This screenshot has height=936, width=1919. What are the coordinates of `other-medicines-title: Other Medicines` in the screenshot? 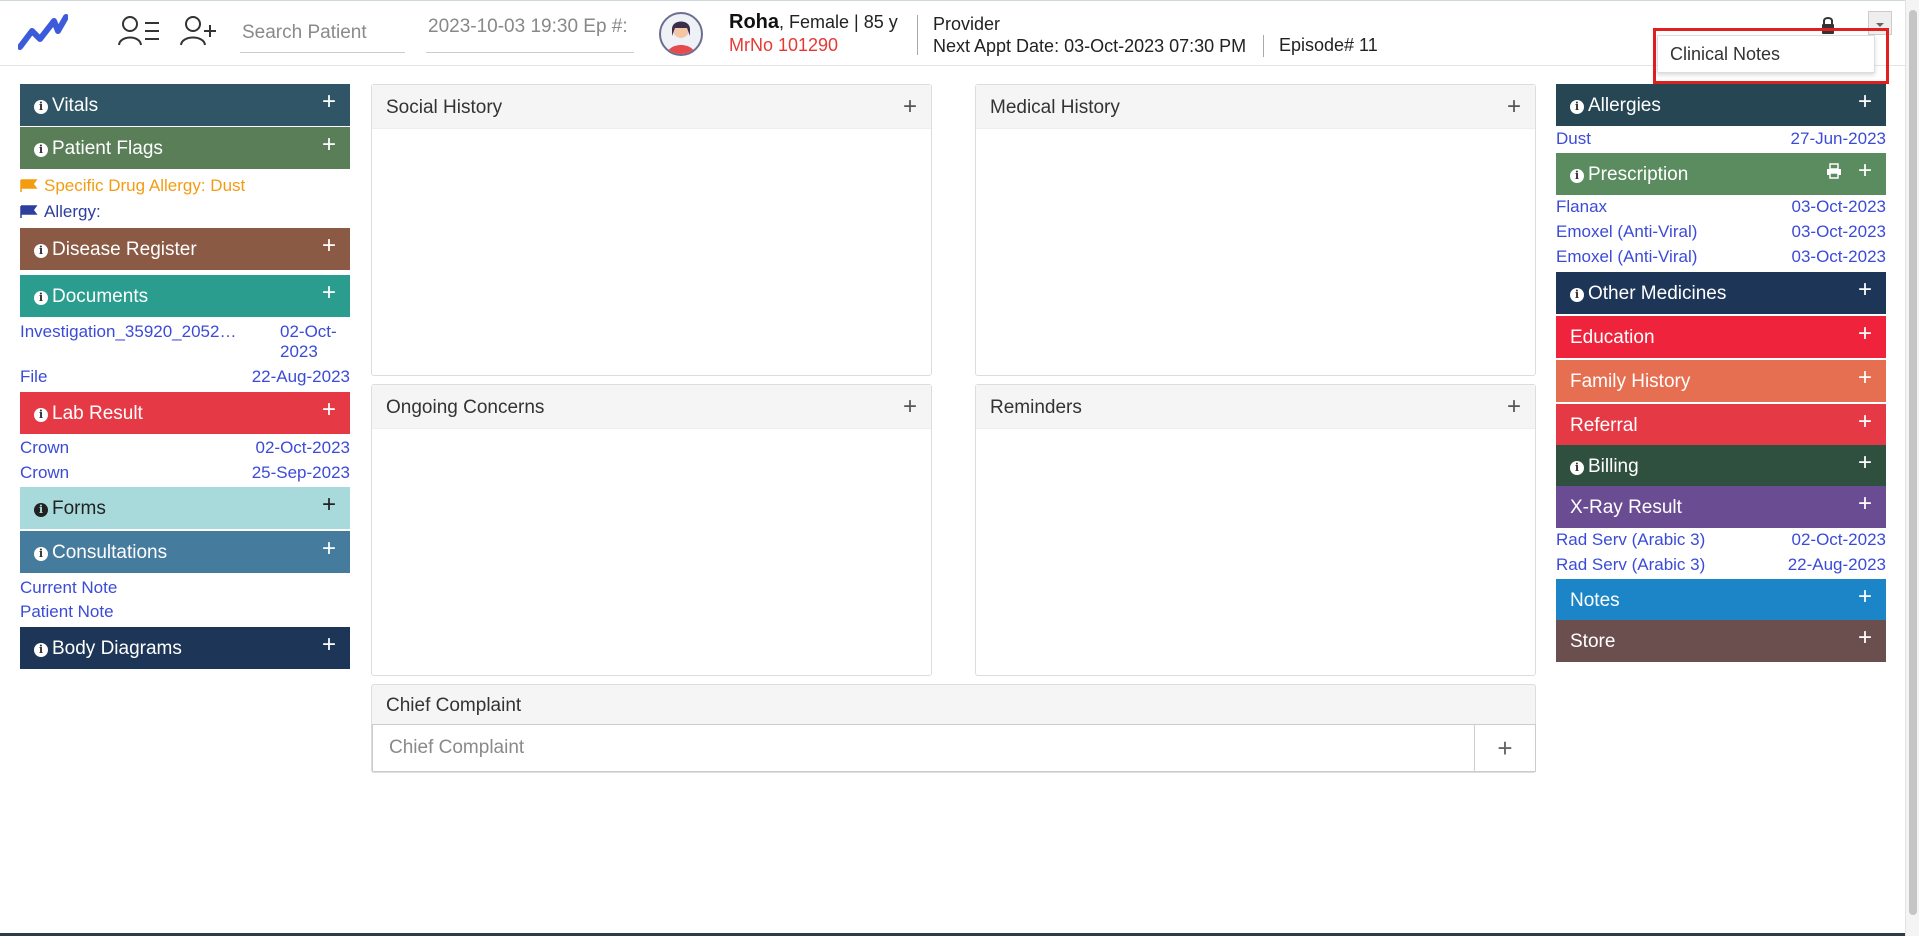 It's located at (1657, 293).